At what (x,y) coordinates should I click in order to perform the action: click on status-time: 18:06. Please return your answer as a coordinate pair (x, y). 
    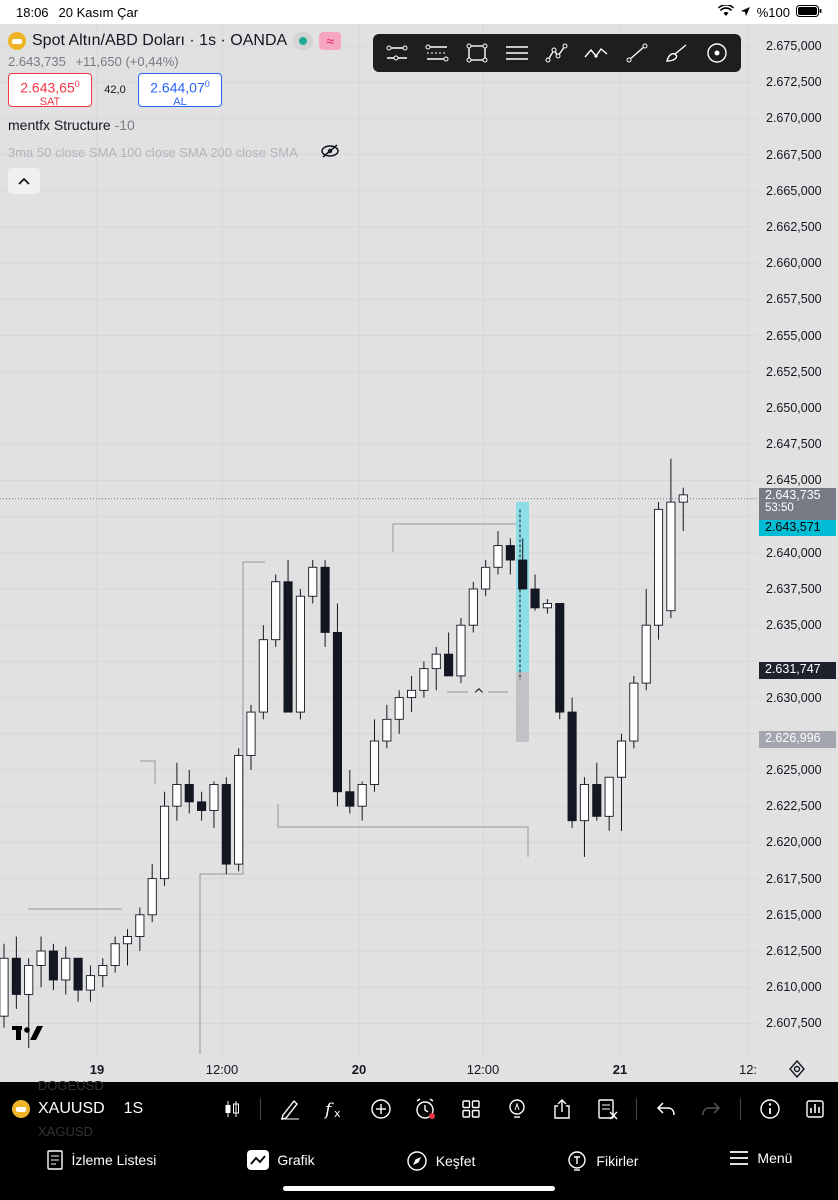
    Looking at the image, I should click on (32, 12).